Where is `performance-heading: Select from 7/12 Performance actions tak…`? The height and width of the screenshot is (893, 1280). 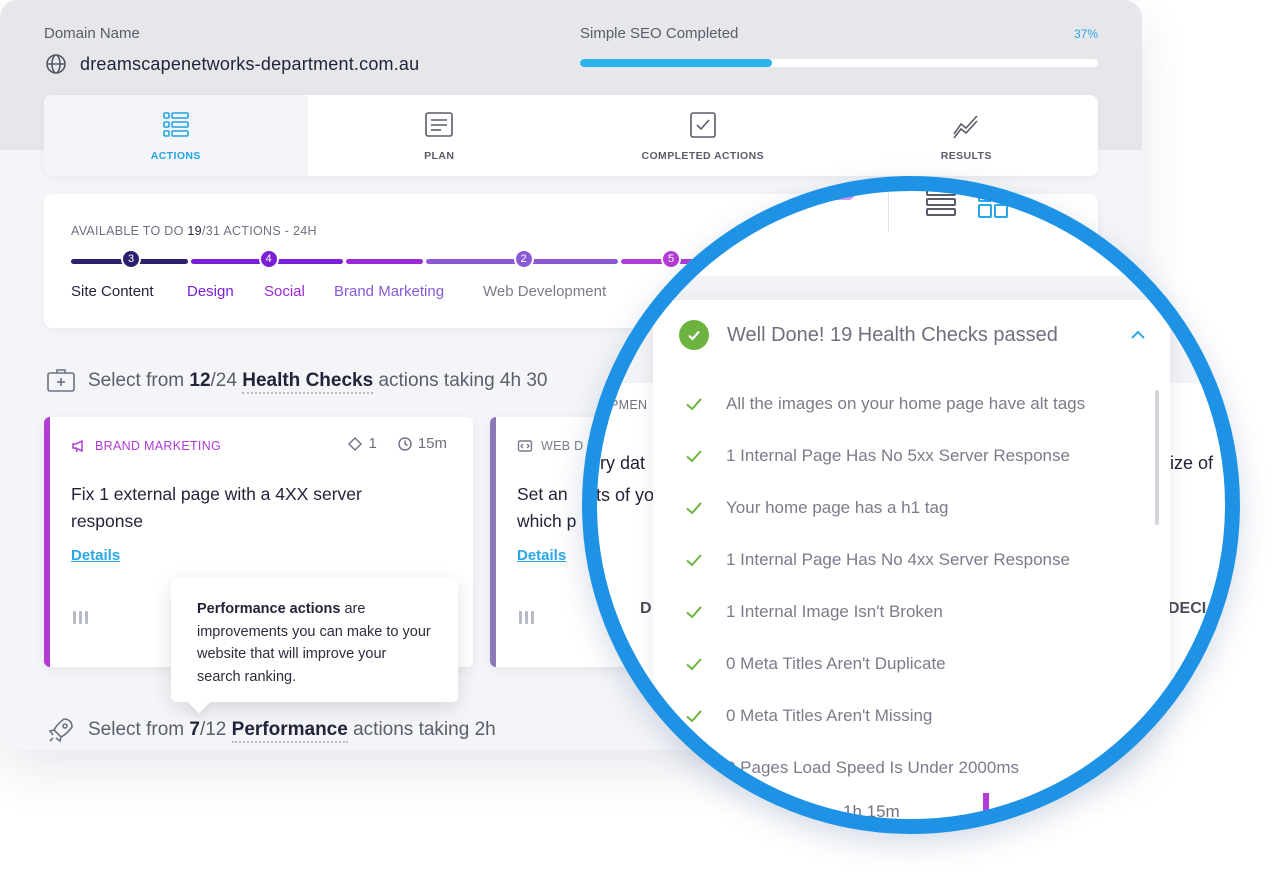 performance-heading: Select from 7/12 Performance actions tak… is located at coordinates (271, 730).